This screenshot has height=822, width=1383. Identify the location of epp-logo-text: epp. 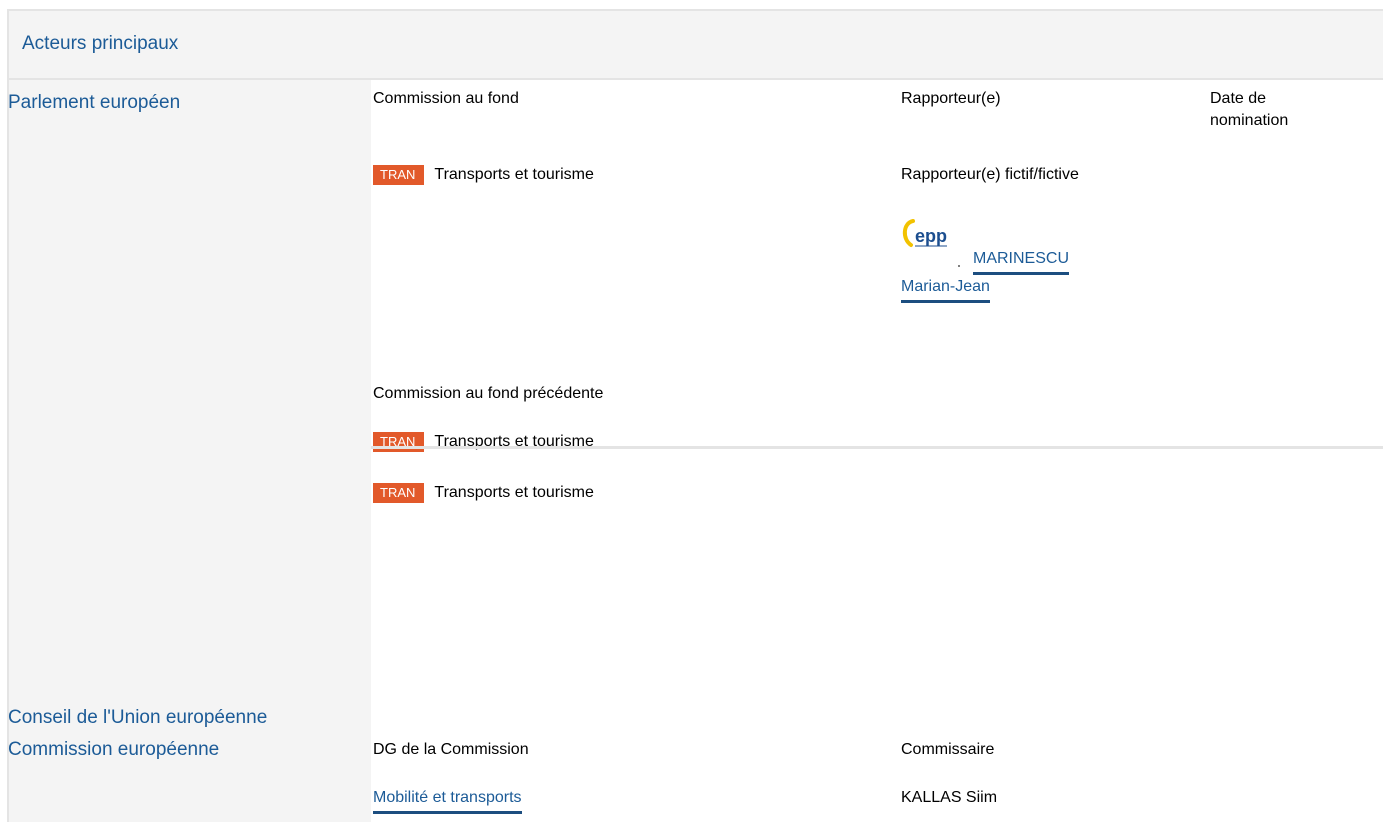
(931, 236).